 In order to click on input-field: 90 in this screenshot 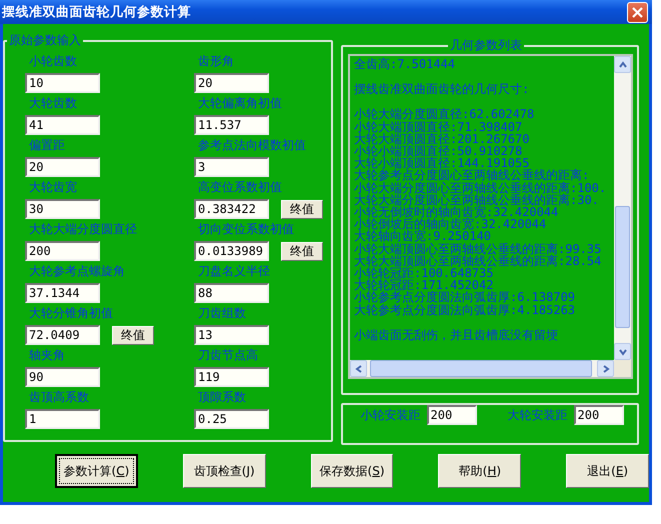, I will do `click(62, 377)`.